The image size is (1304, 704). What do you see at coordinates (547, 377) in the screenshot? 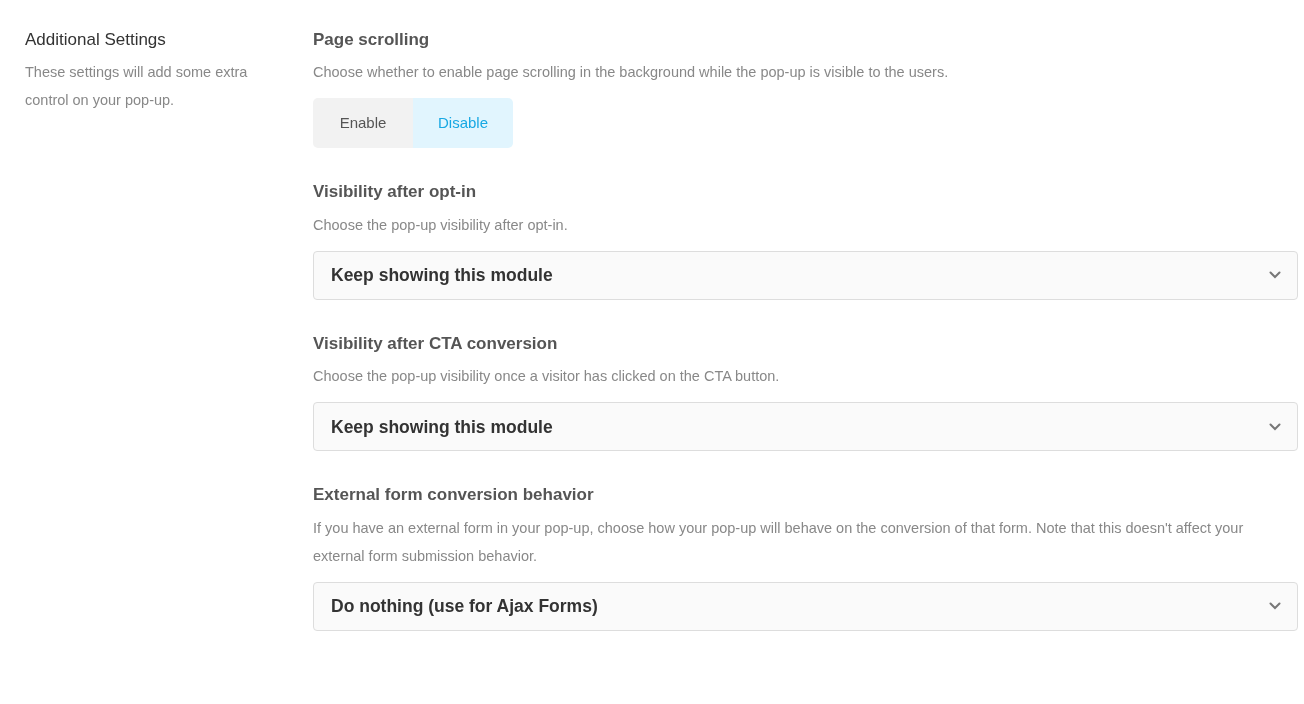
I see `setting-description: Choose the pop-up visibility once a visitor has clicked on the CTA button.` at bounding box center [547, 377].